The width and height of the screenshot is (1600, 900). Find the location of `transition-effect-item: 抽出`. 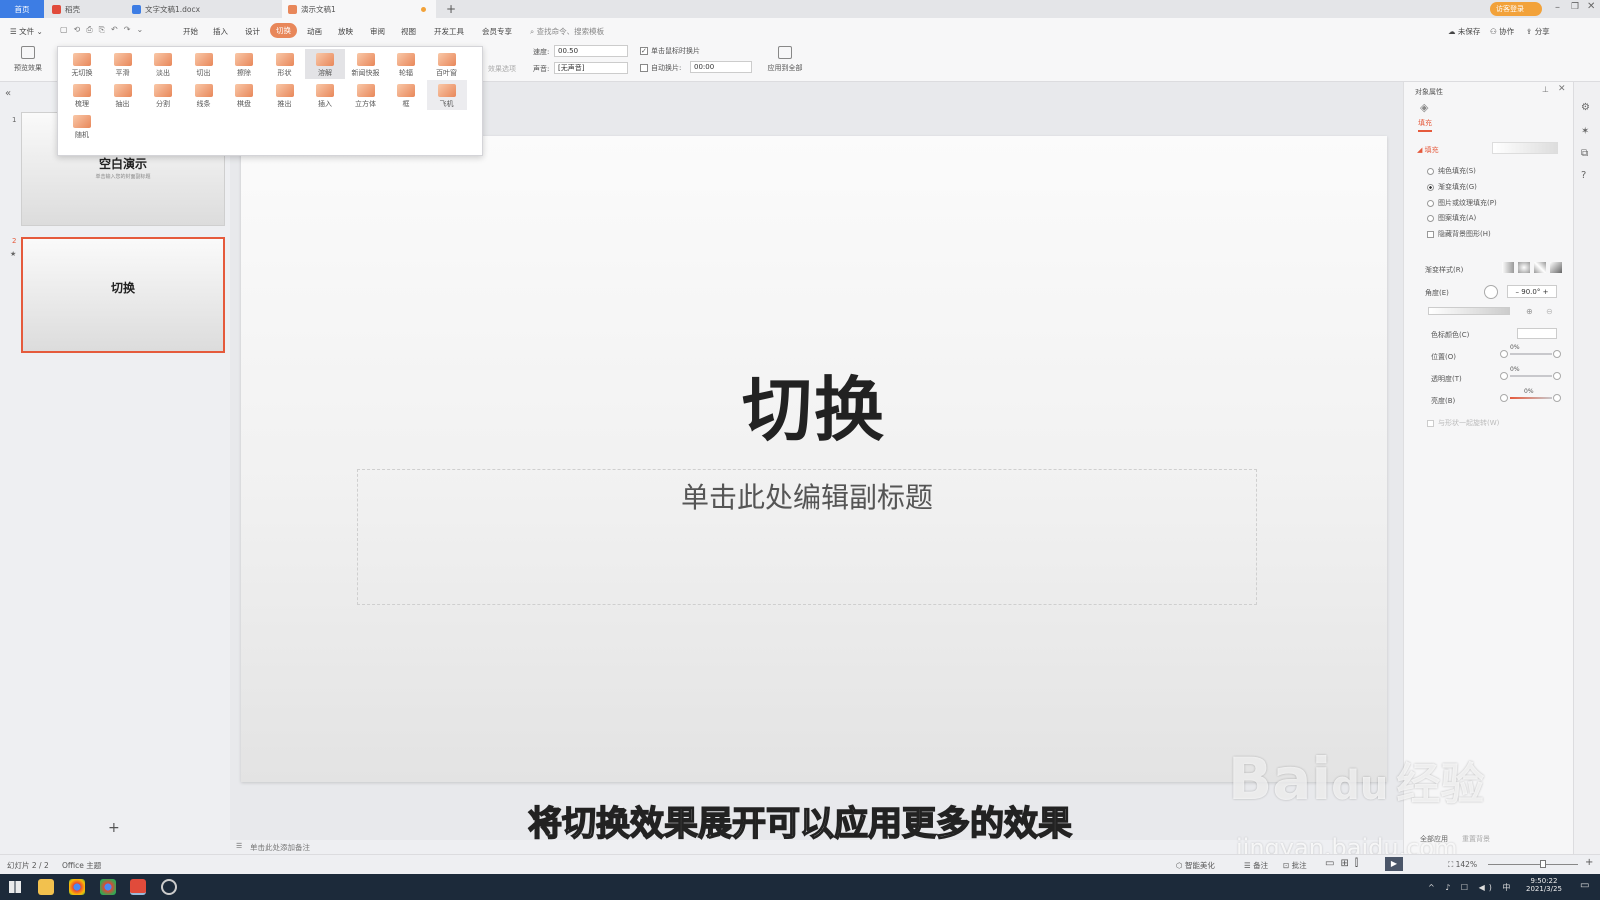

transition-effect-item: 抽出 is located at coordinates (123, 95).